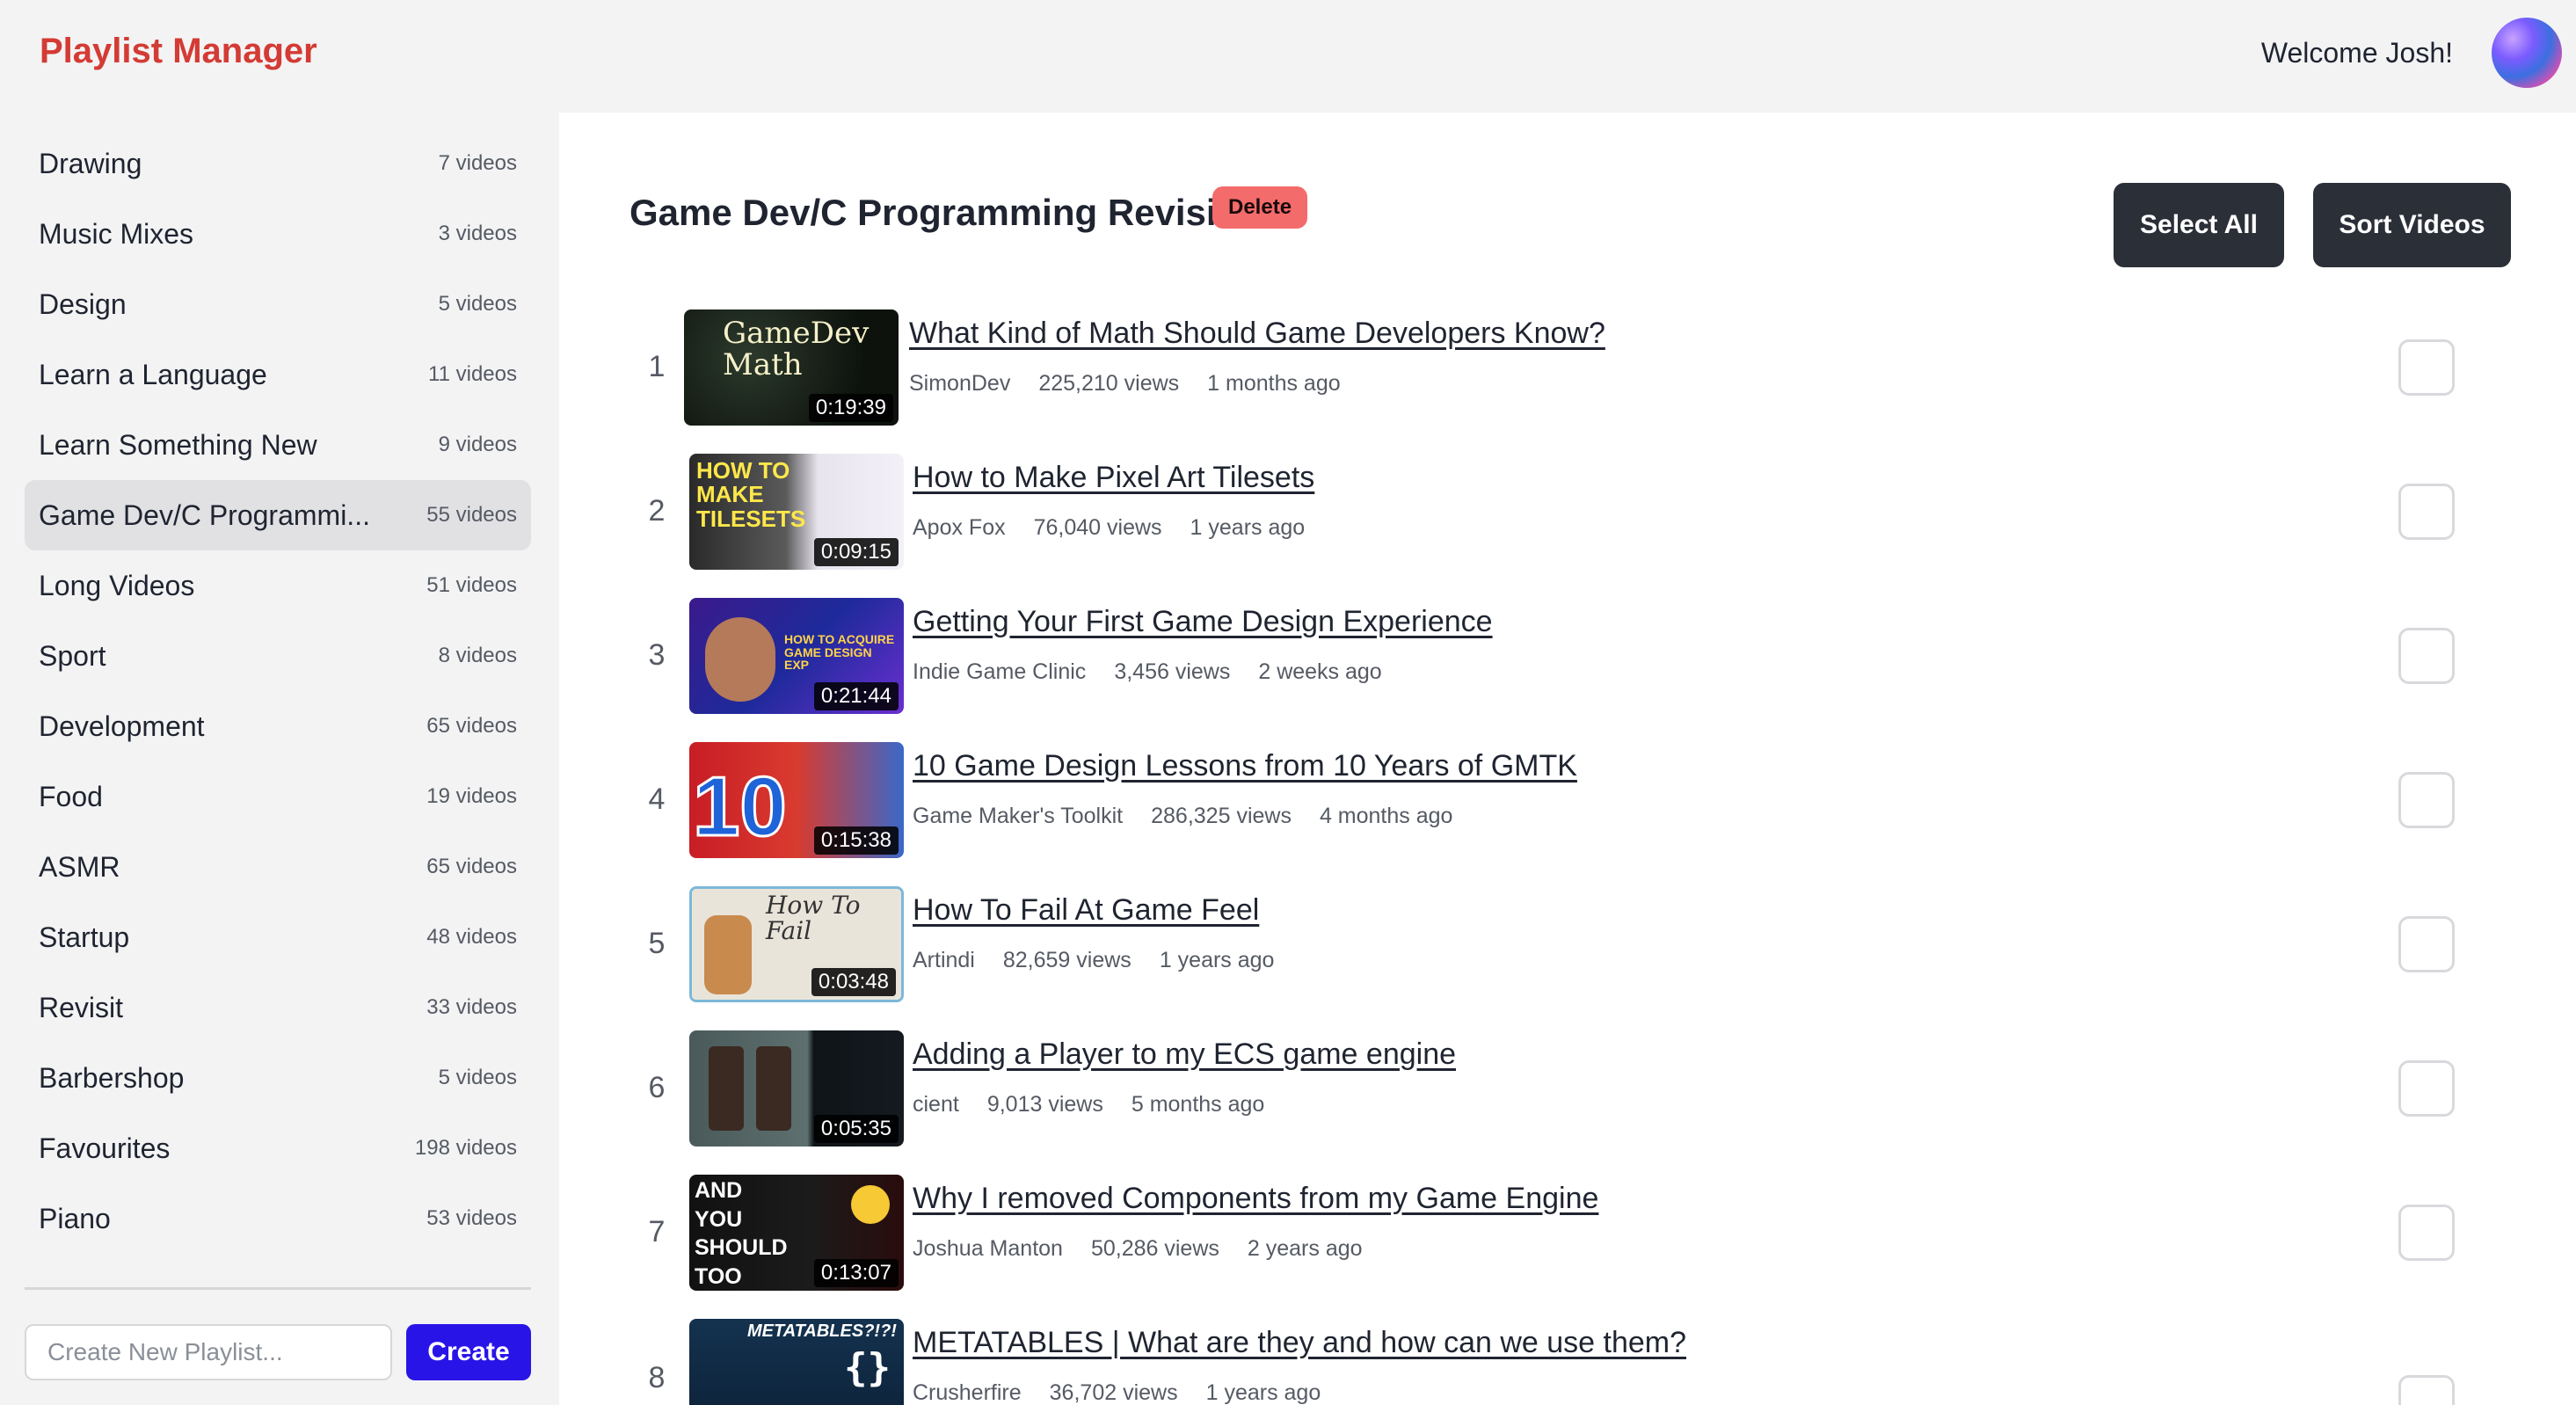 This screenshot has width=2576, height=1405. What do you see at coordinates (936, 1104) in the screenshot?
I see `video-channel: cient` at bounding box center [936, 1104].